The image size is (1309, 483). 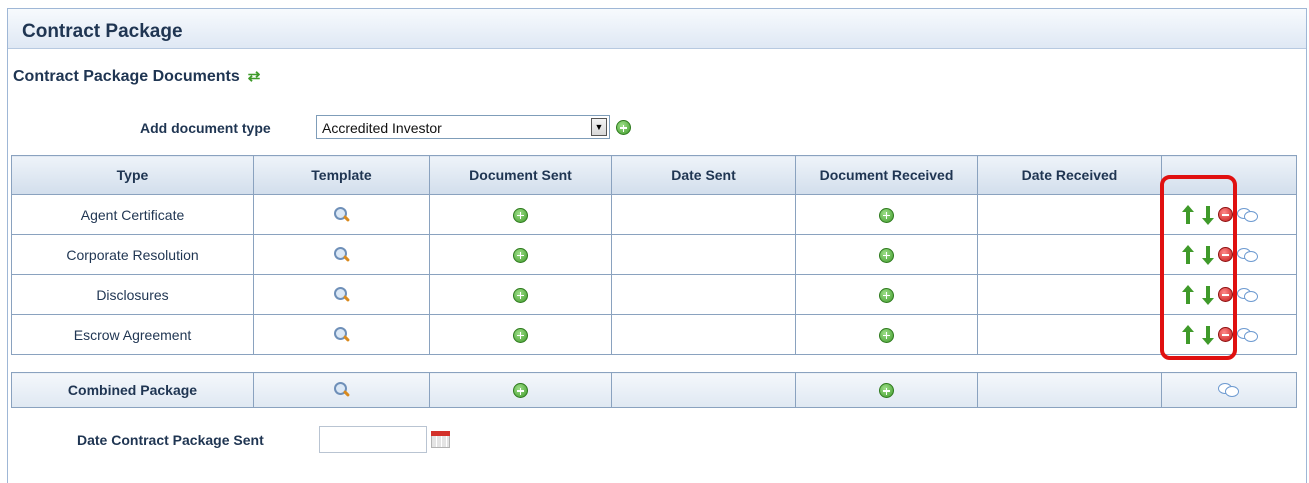 What do you see at coordinates (132, 390) in the screenshot?
I see `combined-package-label: Combined Package` at bounding box center [132, 390].